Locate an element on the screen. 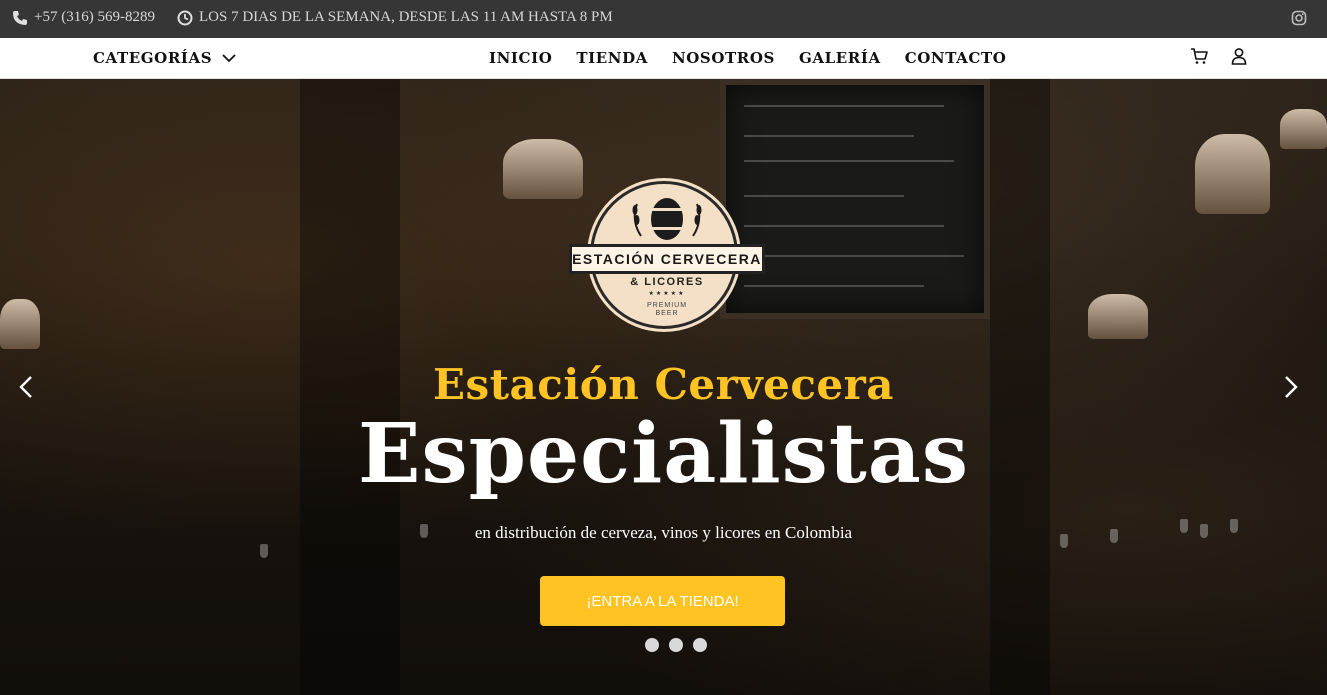 The height and width of the screenshot is (695, 1327). chalkboard-background is located at coordinates (855, 199).